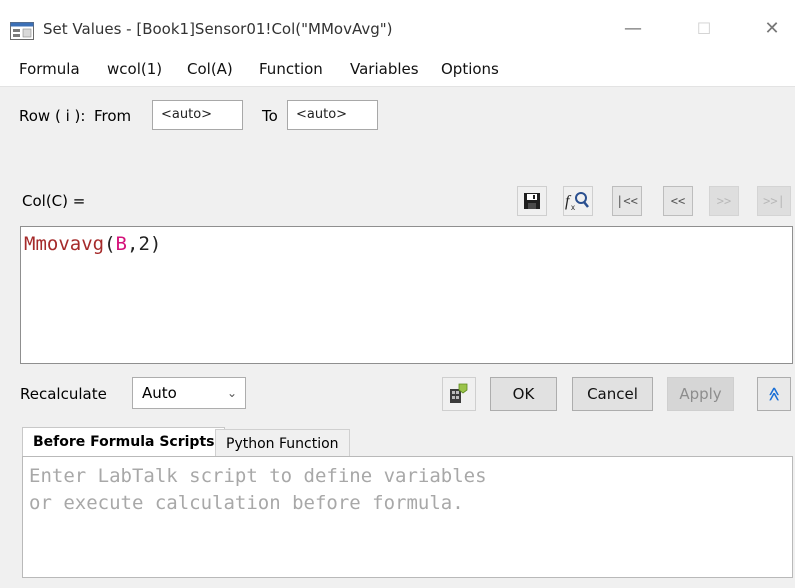  I want to click on worksheet-pin-icon, so click(459, 393).